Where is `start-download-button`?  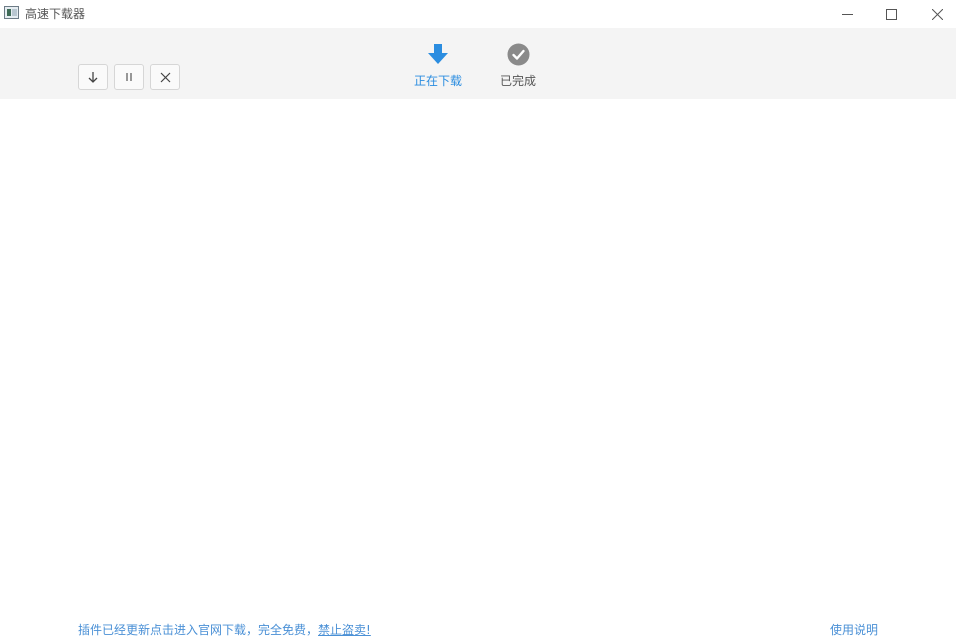 start-download-button is located at coordinates (93, 77).